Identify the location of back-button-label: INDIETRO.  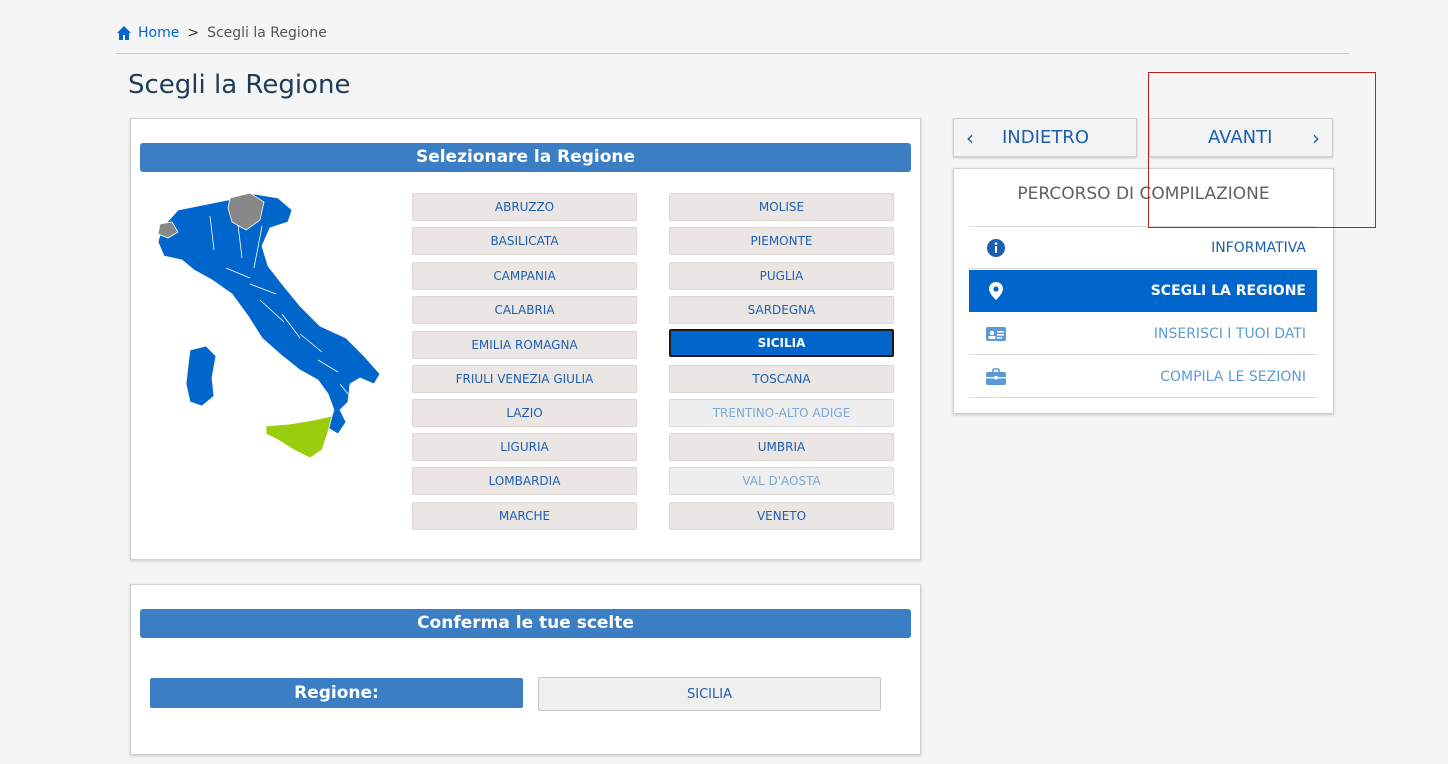
(1045, 137).